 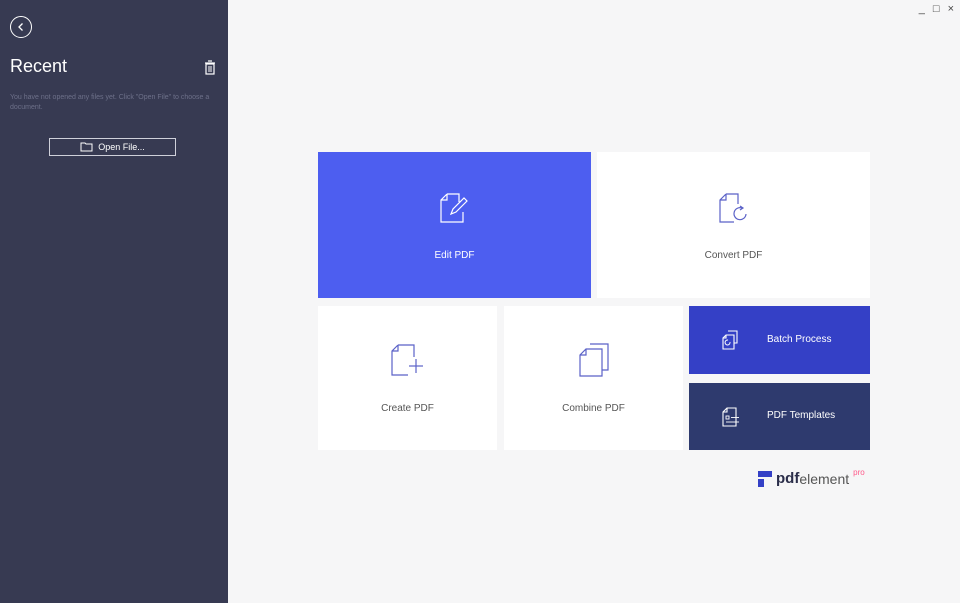 I want to click on pdfelement-logo-icon, so click(x=765, y=478).